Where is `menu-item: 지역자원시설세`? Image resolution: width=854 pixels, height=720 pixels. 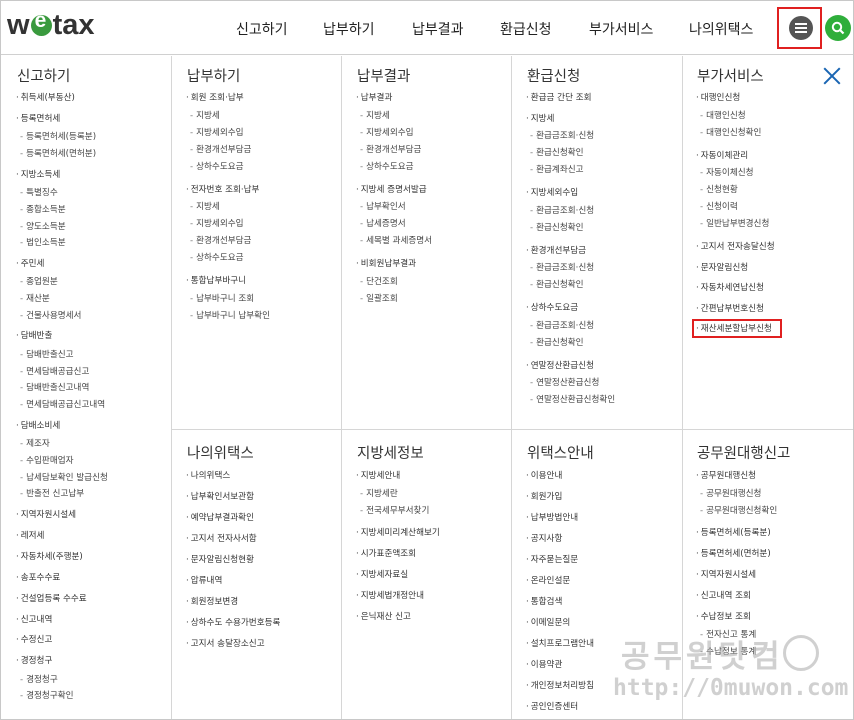
menu-item: 지역자원시설세 is located at coordinates (726, 575).